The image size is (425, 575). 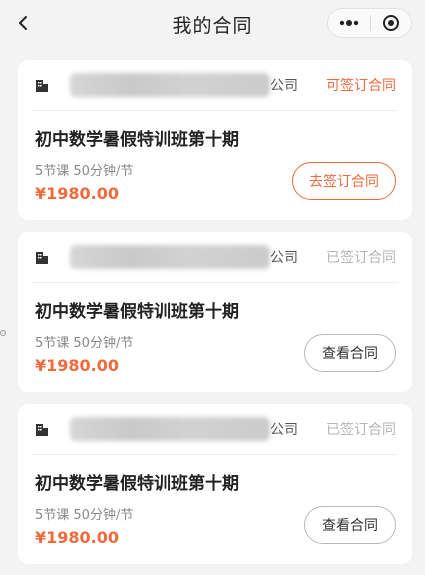 What do you see at coordinates (344, 181) in the screenshot?
I see `sign-contract-button: 去签订合同` at bounding box center [344, 181].